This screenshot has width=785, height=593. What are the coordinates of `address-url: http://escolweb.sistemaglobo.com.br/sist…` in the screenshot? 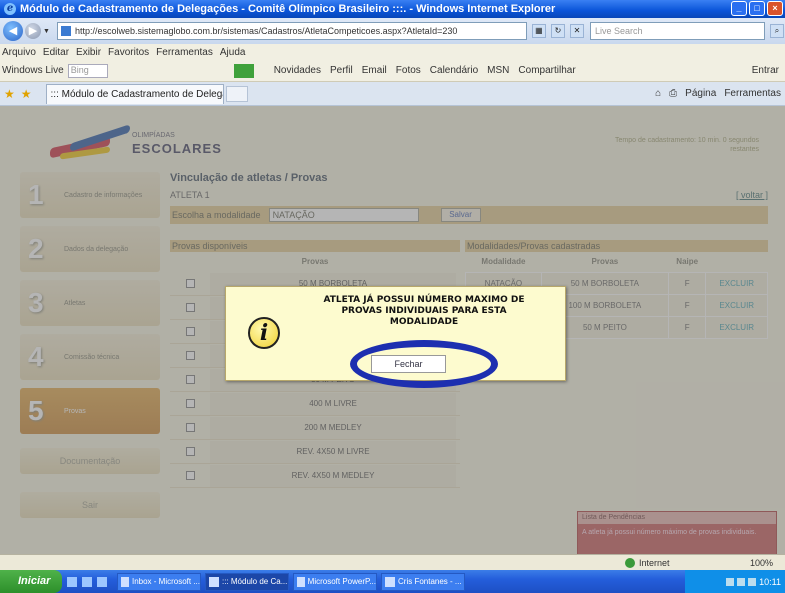 It's located at (266, 31).